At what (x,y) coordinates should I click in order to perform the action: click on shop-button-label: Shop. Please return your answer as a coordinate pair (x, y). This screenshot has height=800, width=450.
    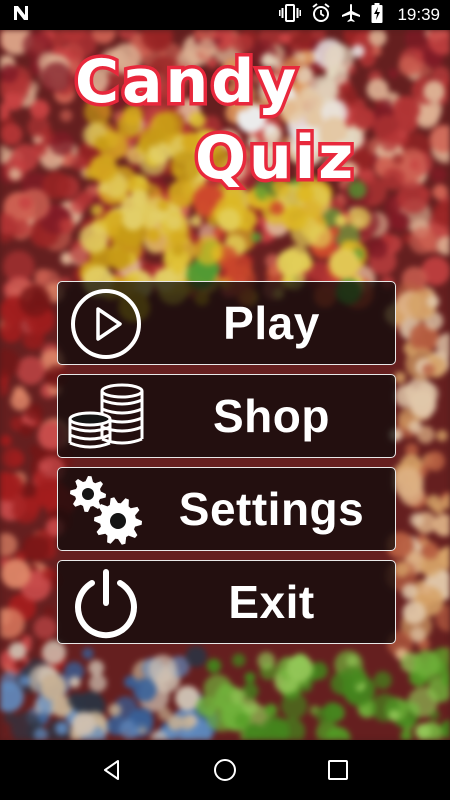
    Looking at the image, I should click on (271, 416).